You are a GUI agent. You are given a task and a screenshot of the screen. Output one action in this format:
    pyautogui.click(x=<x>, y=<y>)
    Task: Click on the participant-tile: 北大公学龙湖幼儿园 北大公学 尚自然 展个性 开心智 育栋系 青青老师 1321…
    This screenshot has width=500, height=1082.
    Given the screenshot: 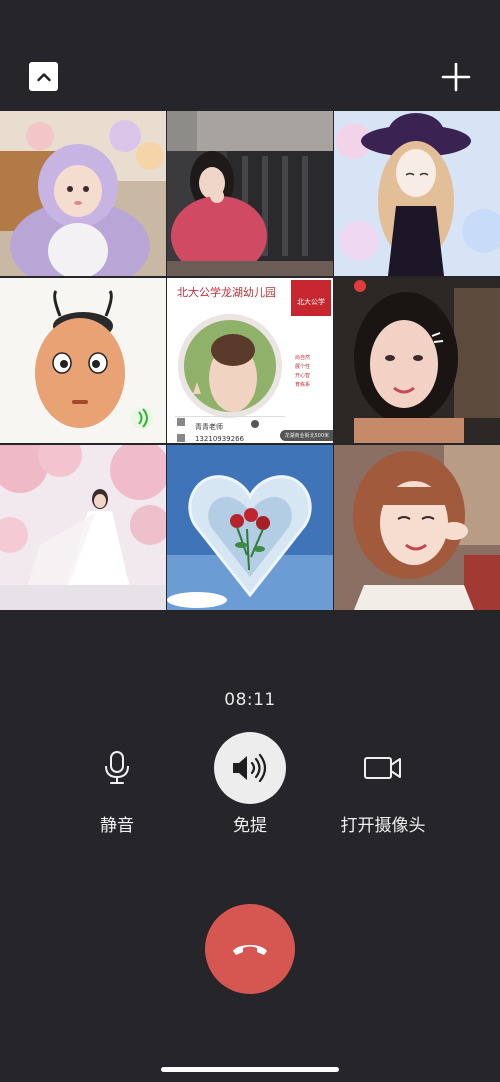 What is the action you would take?
    pyautogui.click(x=250, y=360)
    